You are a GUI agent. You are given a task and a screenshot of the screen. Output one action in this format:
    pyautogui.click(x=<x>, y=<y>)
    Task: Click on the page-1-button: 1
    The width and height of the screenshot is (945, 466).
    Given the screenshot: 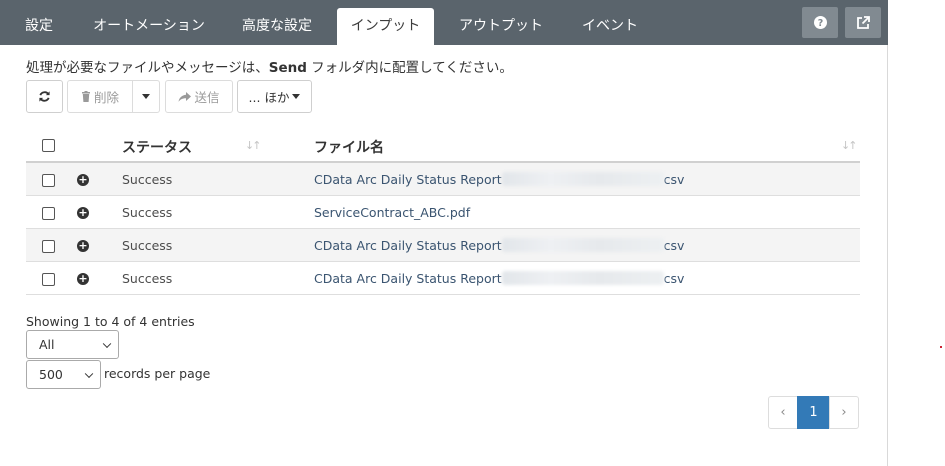 What is the action you would take?
    pyautogui.click(x=813, y=412)
    